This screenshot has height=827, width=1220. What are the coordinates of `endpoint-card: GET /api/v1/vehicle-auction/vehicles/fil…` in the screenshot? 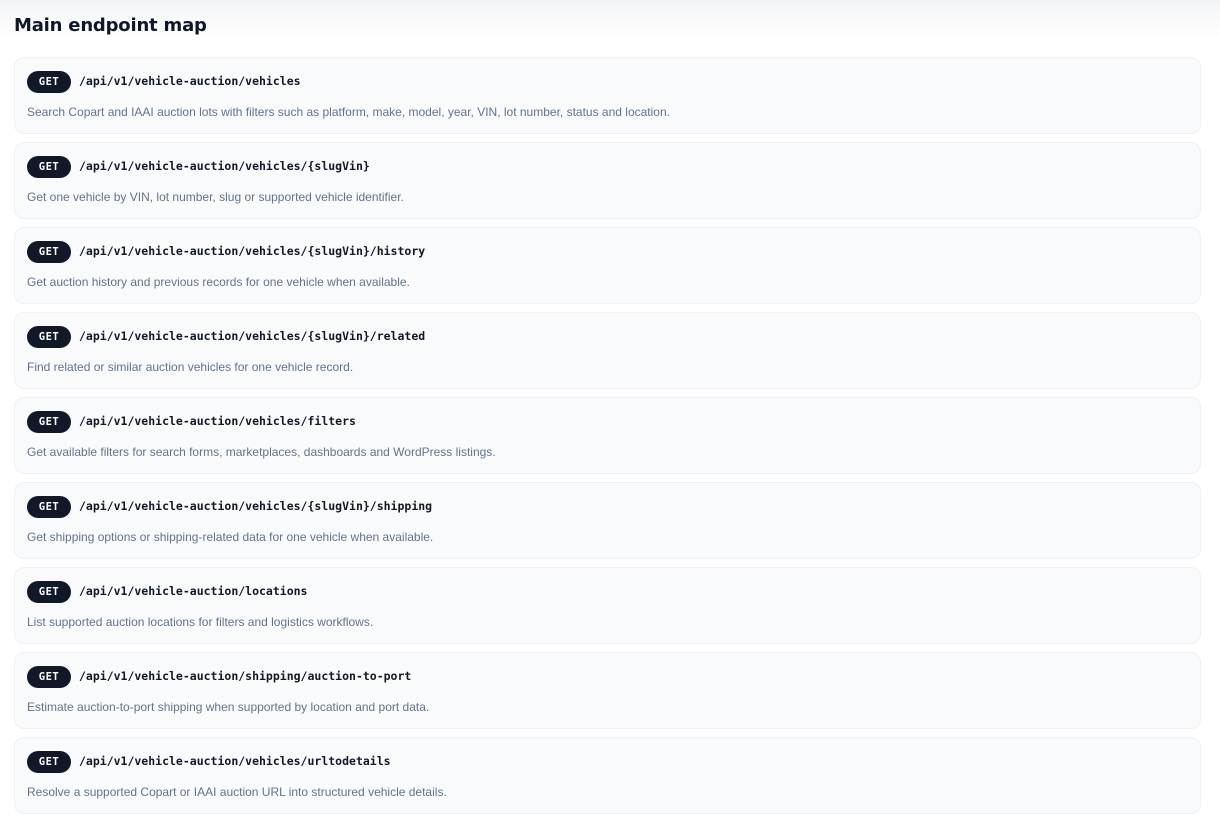 It's located at (607, 435).